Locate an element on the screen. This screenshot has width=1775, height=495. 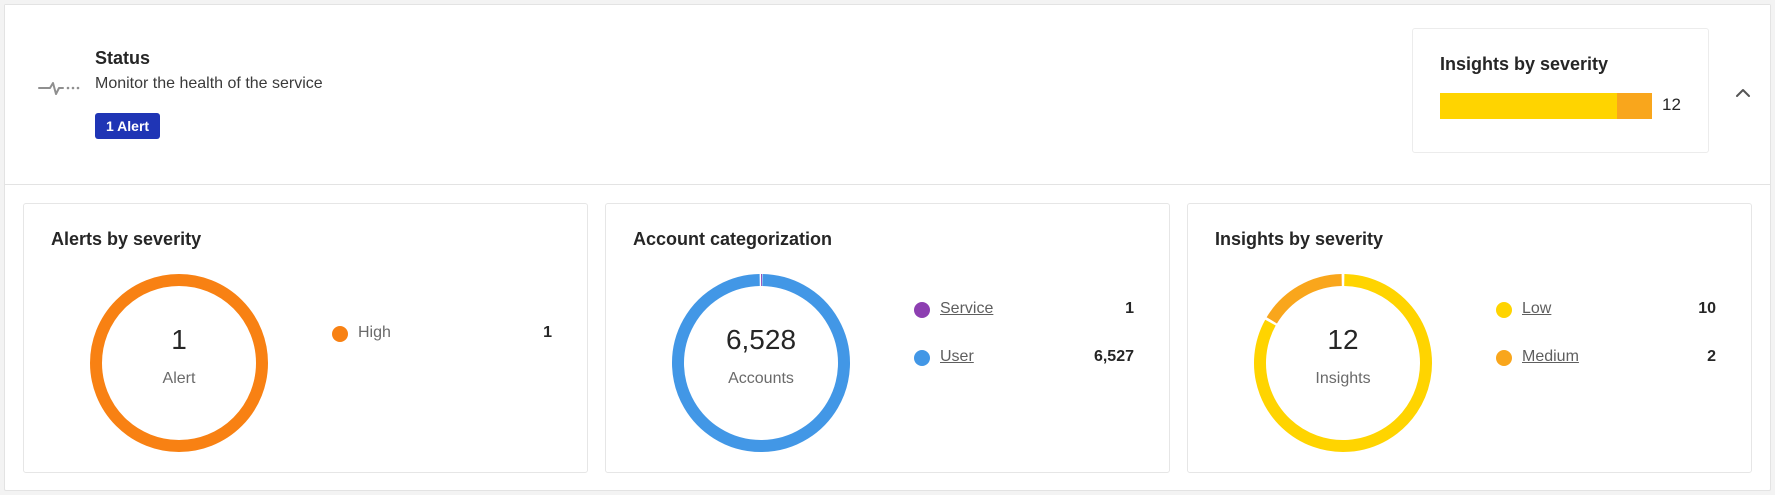
legend-link-low: Low is located at coordinates (1536, 309).